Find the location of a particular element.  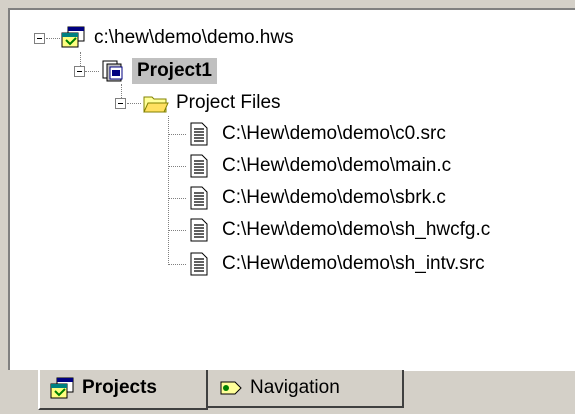

tree-node-workspace: c:\hew\demo\demo.hws is located at coordinates (190, 38).